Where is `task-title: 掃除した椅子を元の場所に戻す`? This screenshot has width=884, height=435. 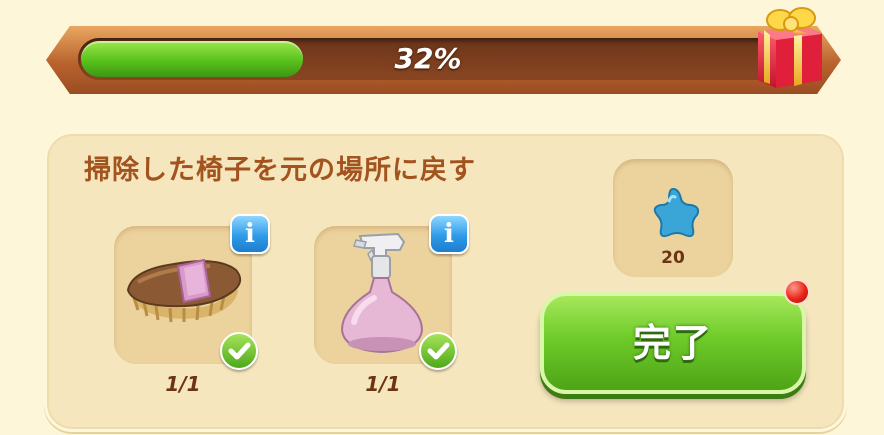
task-title: 掃除した椅子を元の場所に戻す is located at coordinates (280, 170).